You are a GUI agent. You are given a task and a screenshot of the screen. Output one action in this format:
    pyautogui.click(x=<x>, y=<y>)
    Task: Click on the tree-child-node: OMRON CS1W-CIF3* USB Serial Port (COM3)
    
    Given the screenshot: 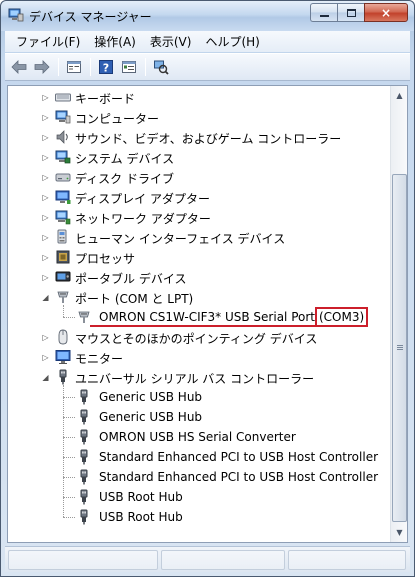 What is the action you would take?
    pyautogui.click(x=199, y=317)
    